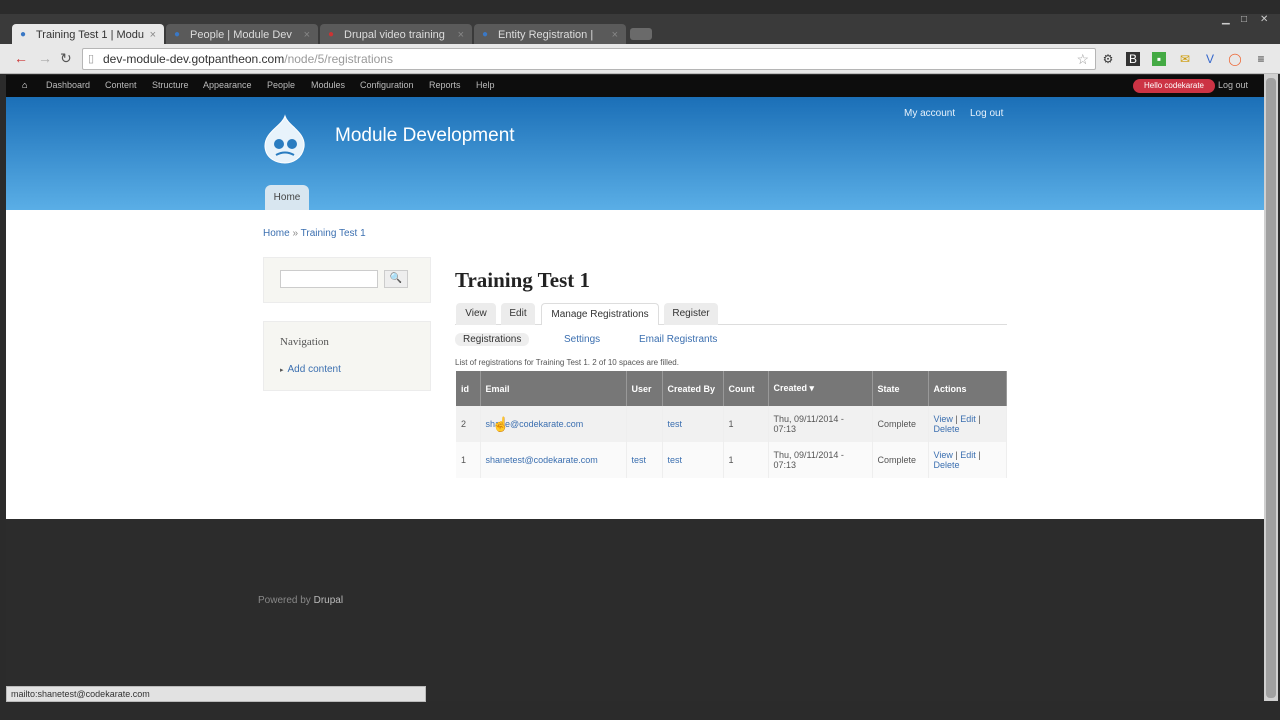  Describe the element at coordinates (1108, 59) in the screenshot. I see `gear-icon: ⚙` at that location.